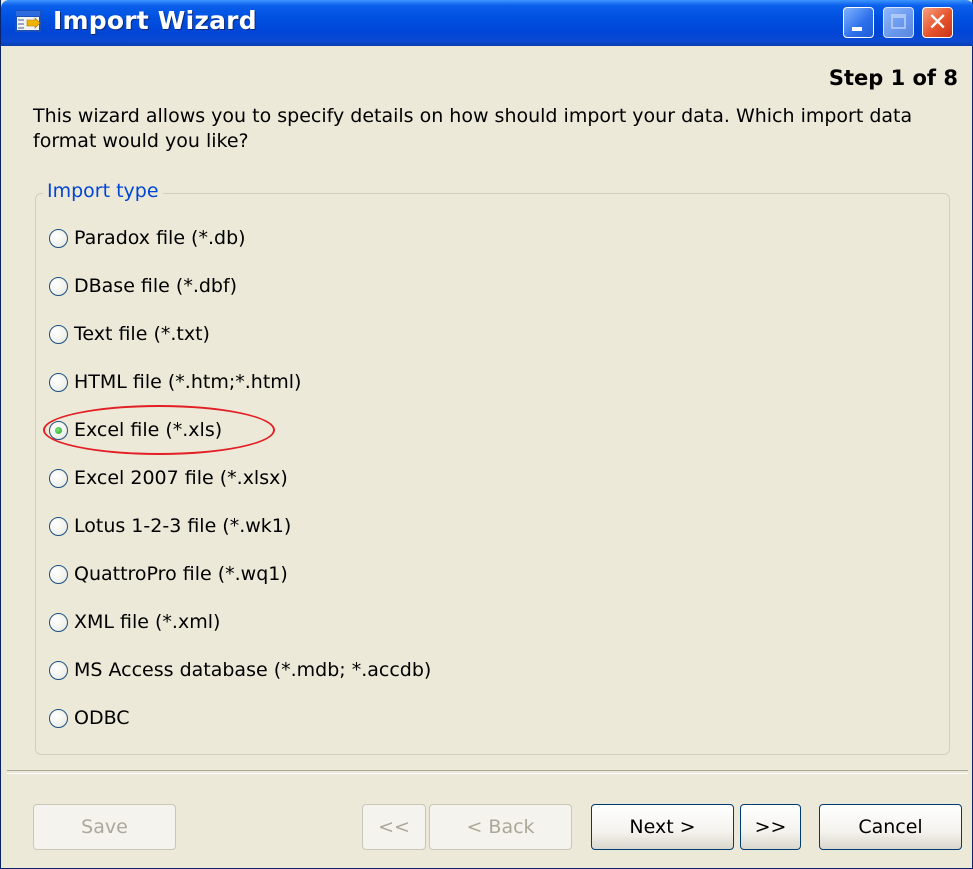  Describe the element at coordinates (893, 78) in the screenshot. I see `step-indicator: Step 1 of 8` at that location.